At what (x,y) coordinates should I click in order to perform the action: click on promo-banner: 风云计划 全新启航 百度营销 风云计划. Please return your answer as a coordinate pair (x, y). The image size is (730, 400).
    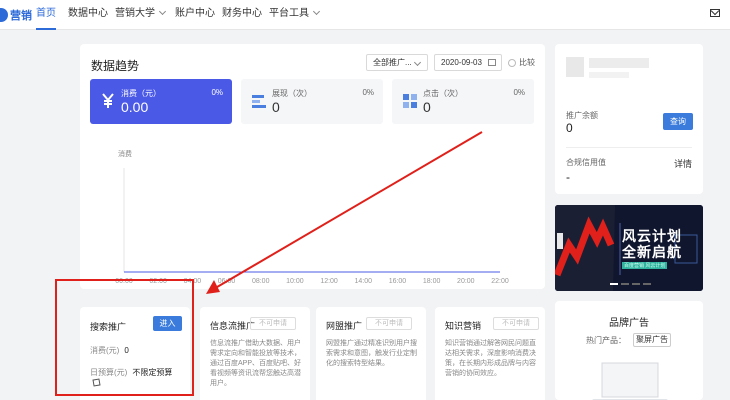
    Looking at the image, I should click on (629, 248).